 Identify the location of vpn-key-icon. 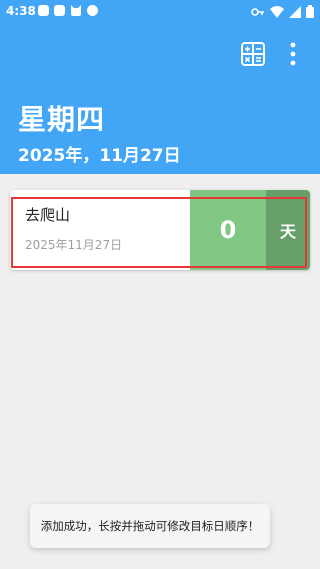
(257, 11).